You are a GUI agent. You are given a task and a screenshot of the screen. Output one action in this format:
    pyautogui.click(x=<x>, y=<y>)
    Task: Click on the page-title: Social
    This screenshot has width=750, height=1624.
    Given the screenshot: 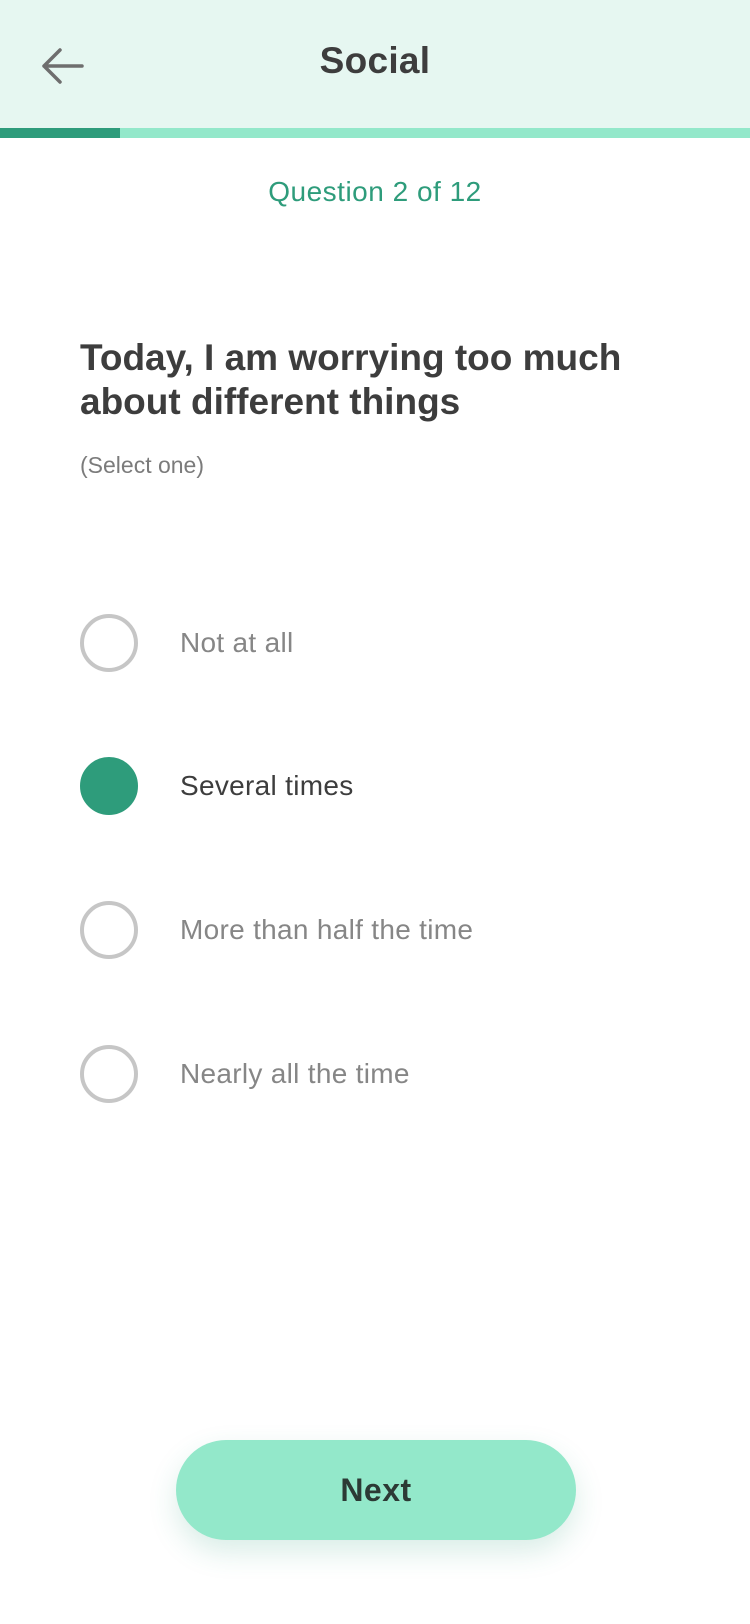 What is the action you would take?
    pyautogui.click(x=375, y=60)
    